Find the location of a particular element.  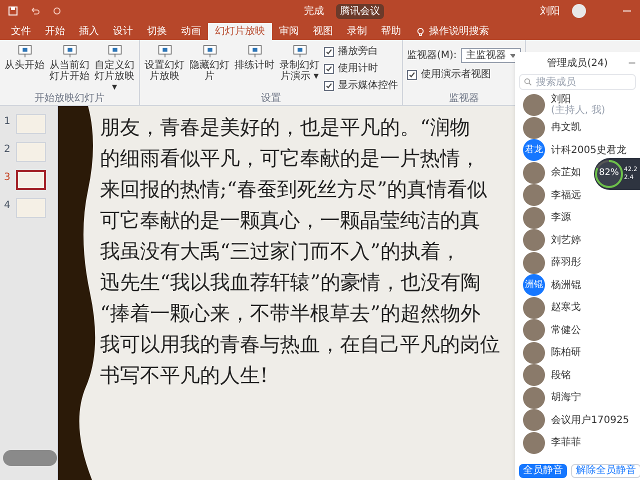

member-row: 李菲菲 is located at coordinates (552, 443).